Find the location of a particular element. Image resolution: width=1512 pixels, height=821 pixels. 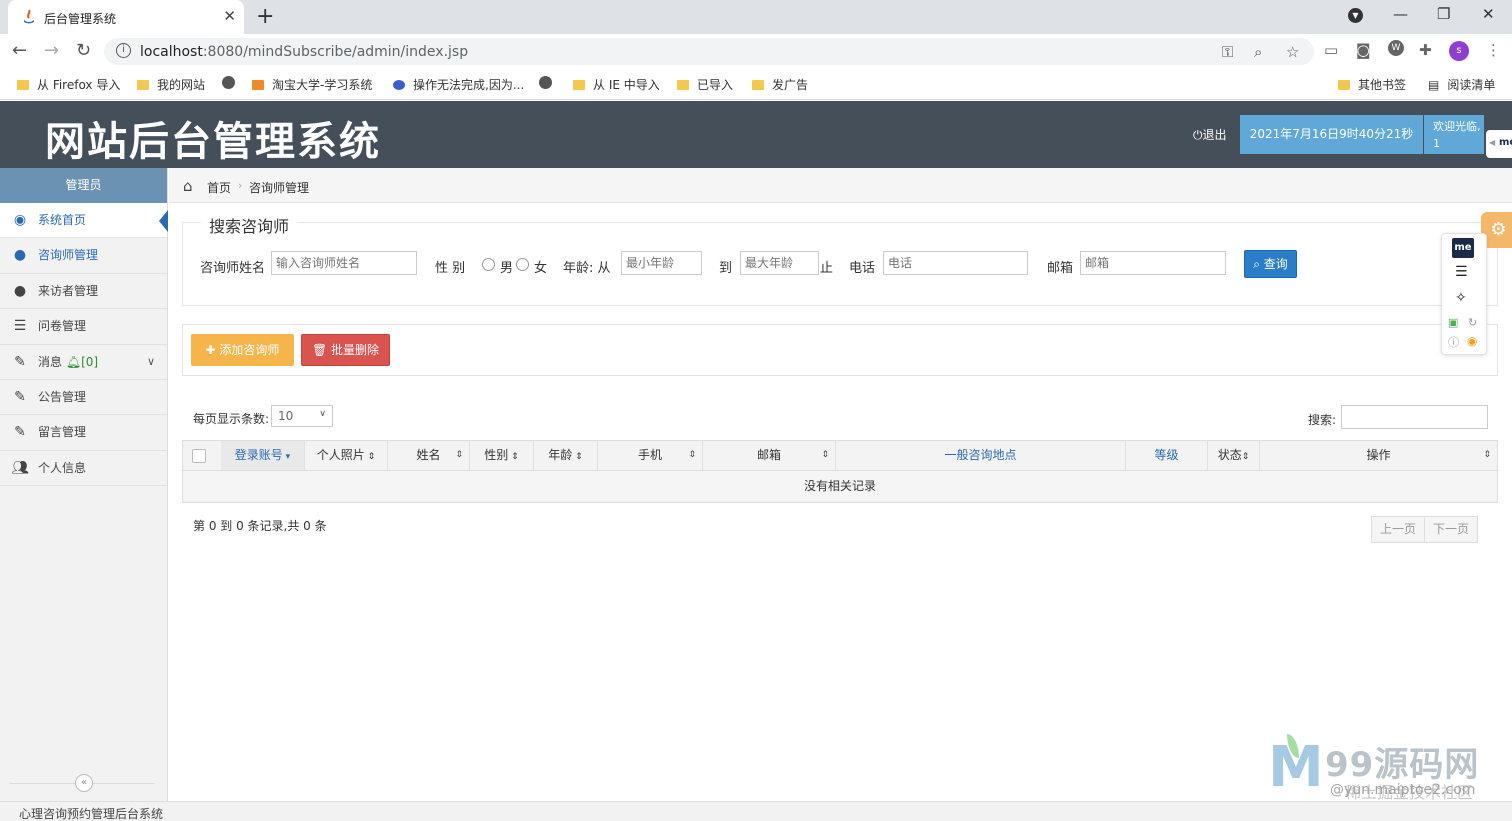

close-tab-icon: ✕ is located at coordinates (229, 16).